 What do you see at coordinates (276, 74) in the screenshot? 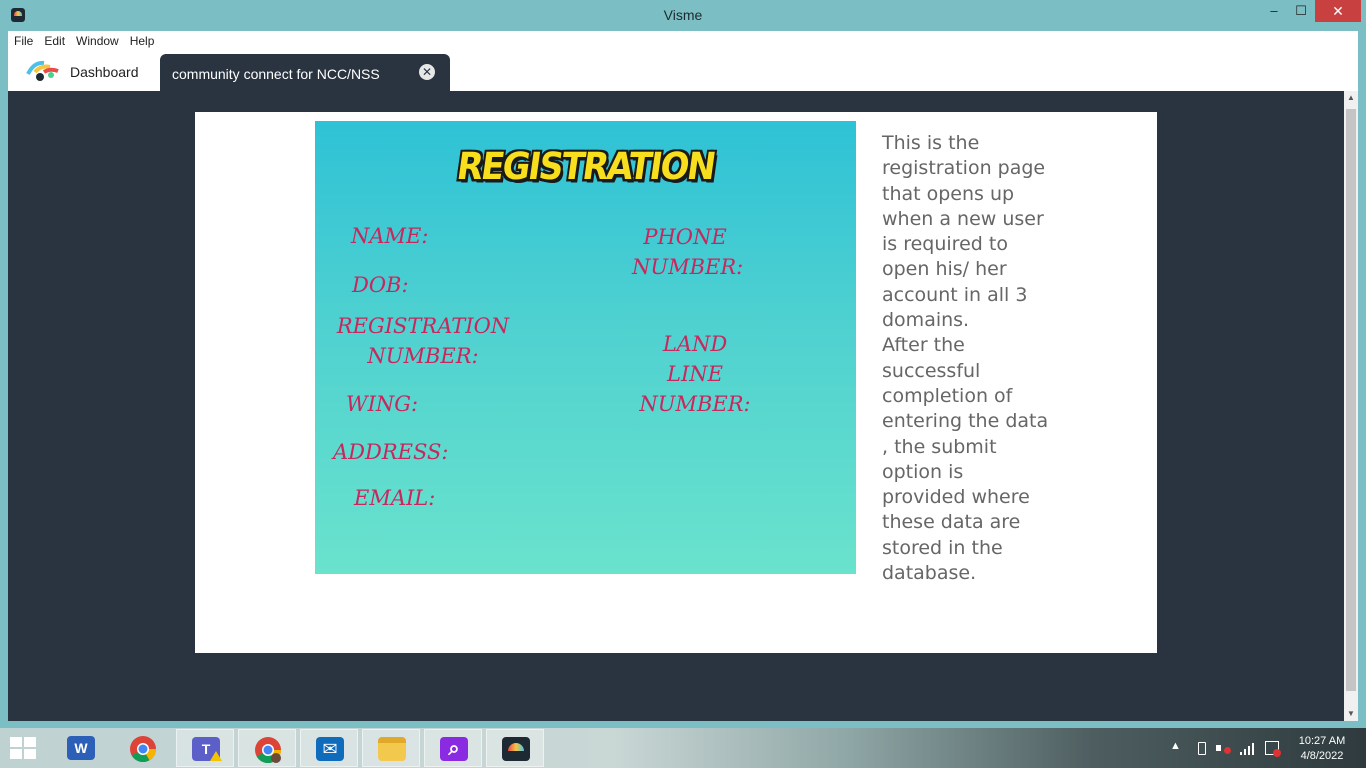
I see `tab-active-label: community connect for NCC/NSS` at bounding box center [276, 74].